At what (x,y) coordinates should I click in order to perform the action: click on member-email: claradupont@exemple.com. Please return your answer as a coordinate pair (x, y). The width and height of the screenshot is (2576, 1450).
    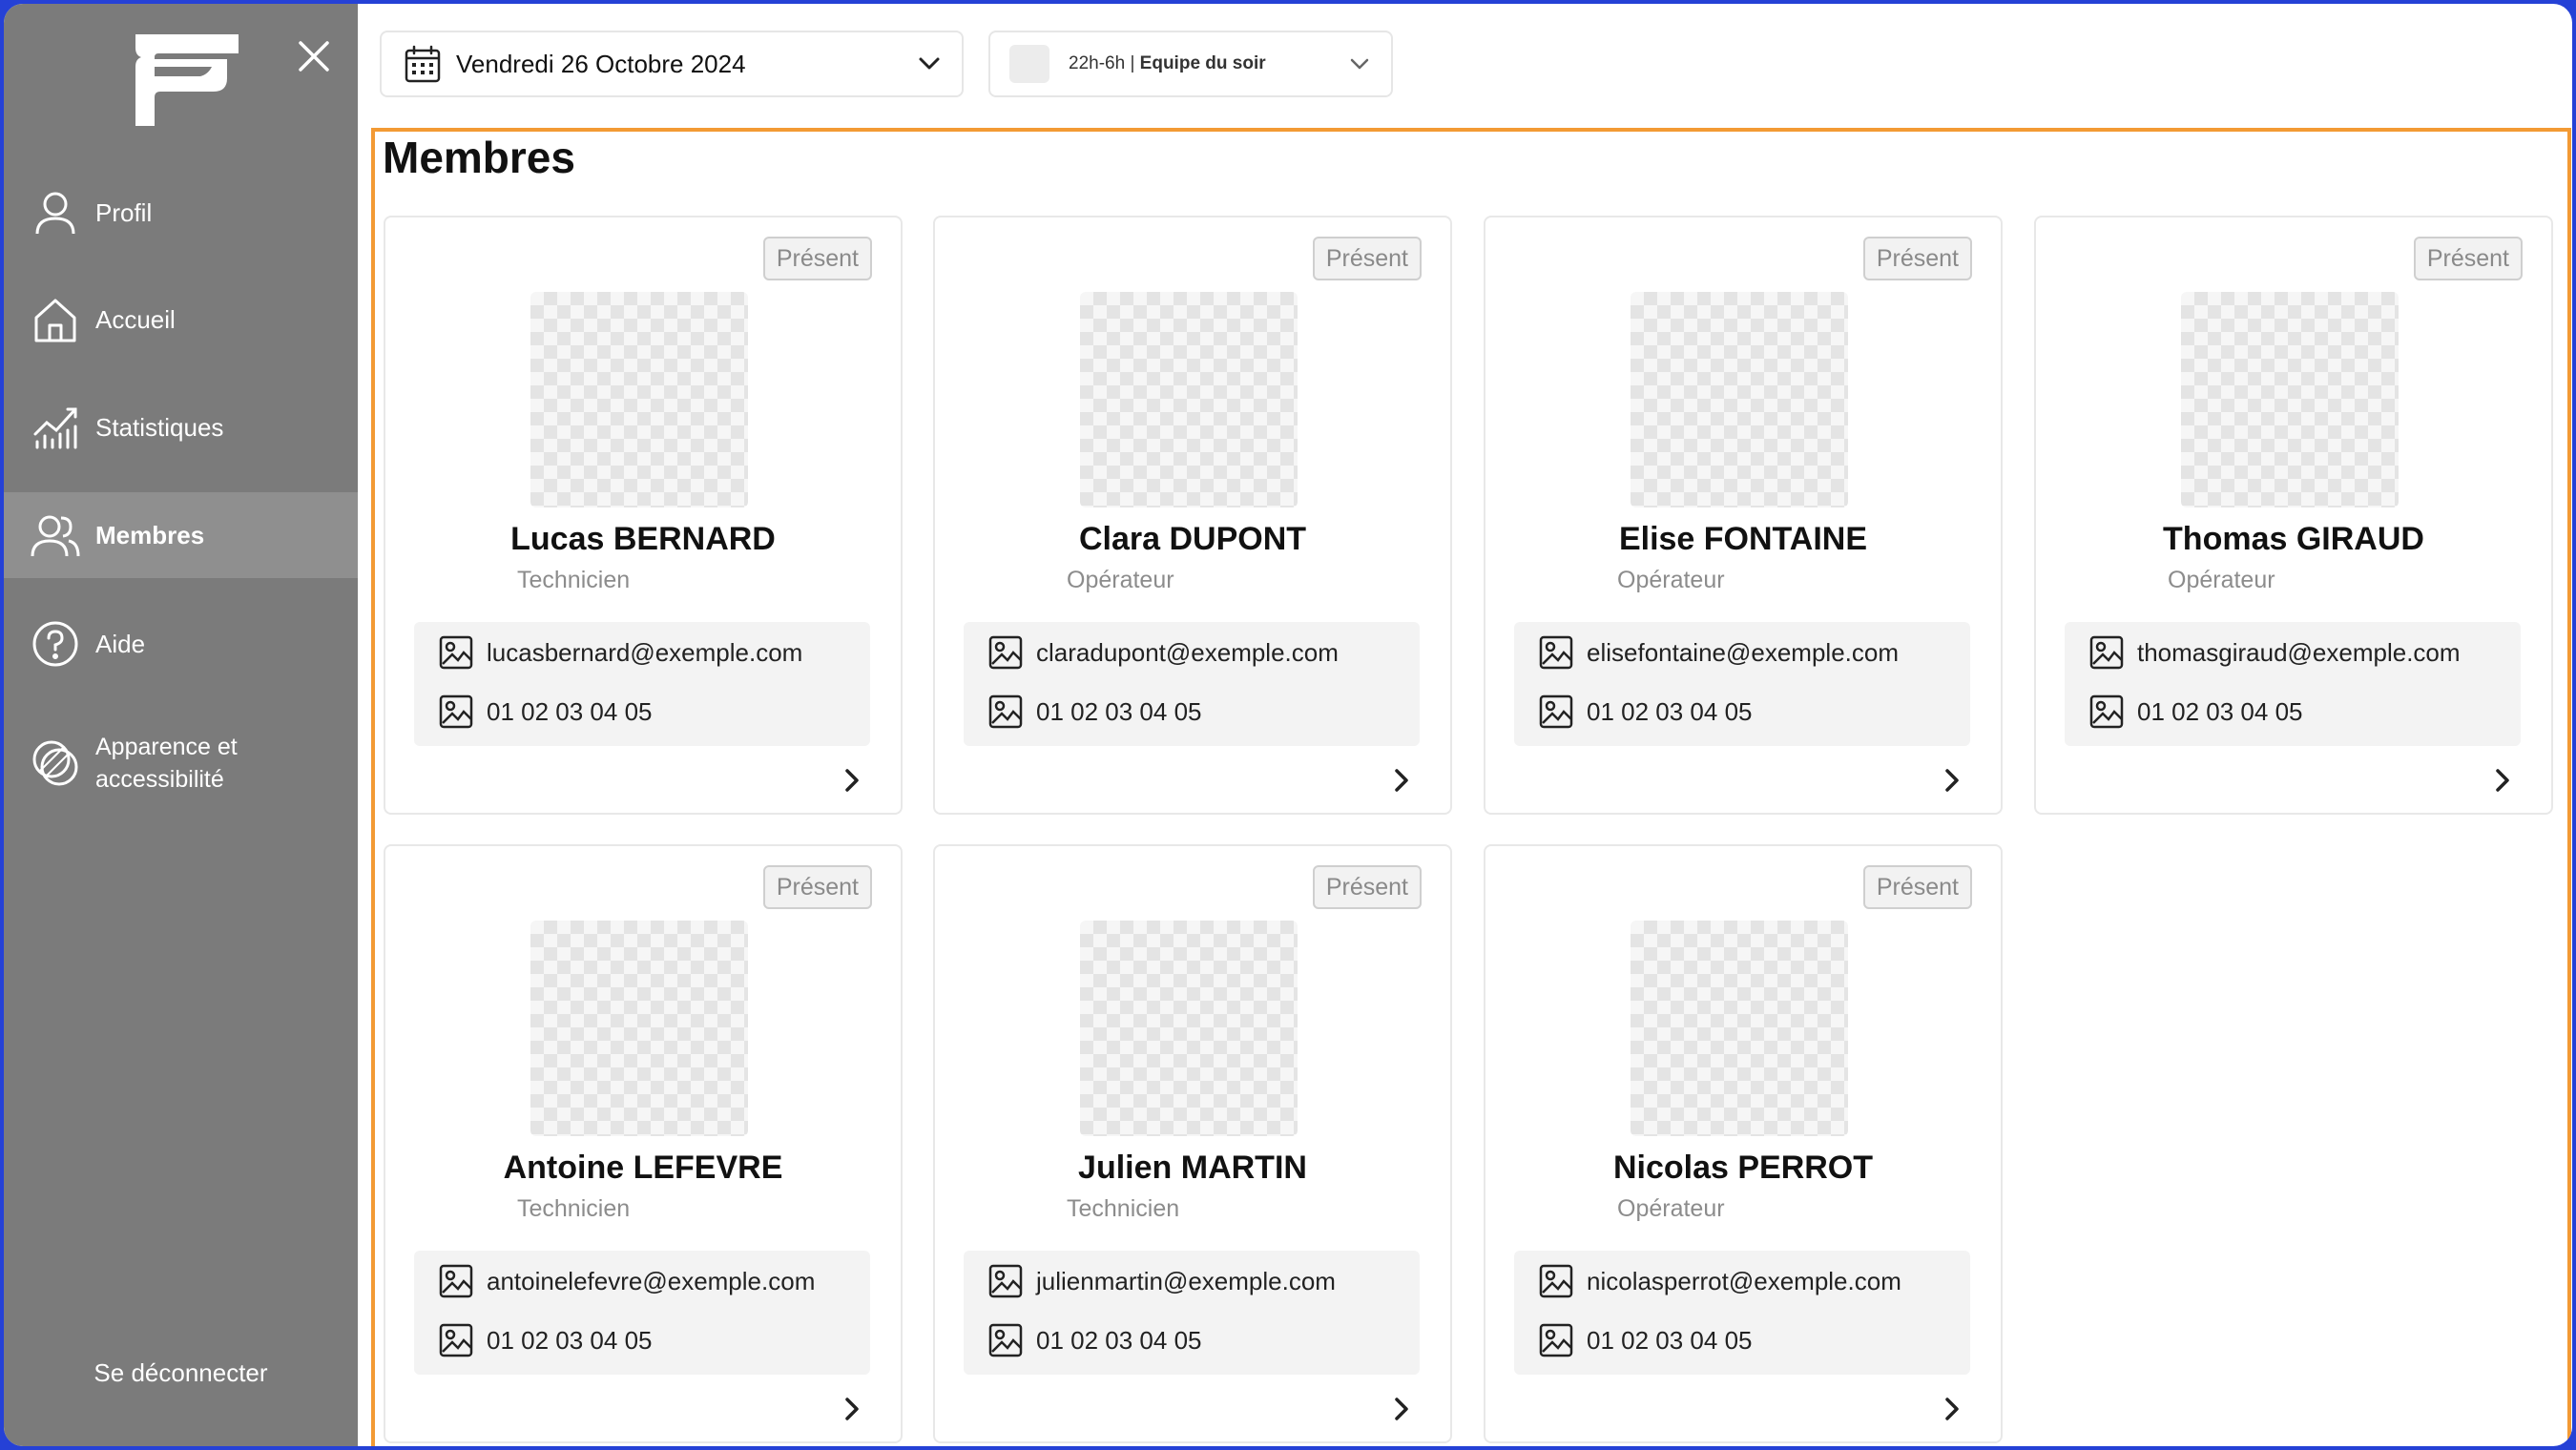
    Looking at the image, I should click on (1187, 652).